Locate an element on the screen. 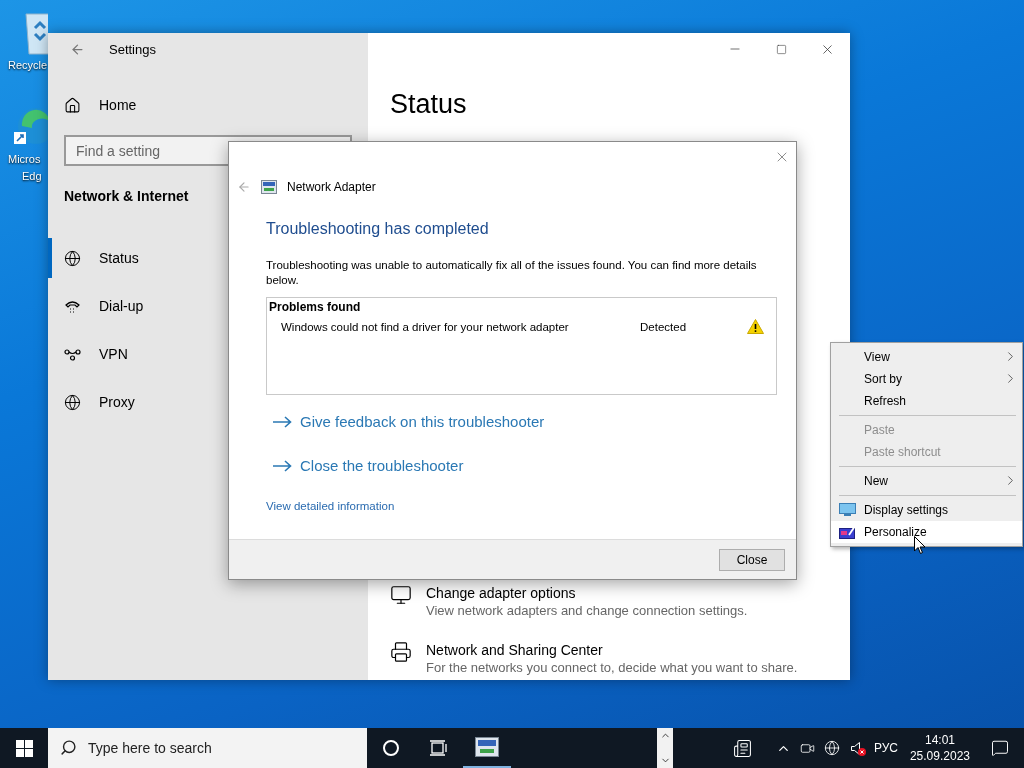  option-link: Network and Sharing Center is located at coordinates (612, 650).